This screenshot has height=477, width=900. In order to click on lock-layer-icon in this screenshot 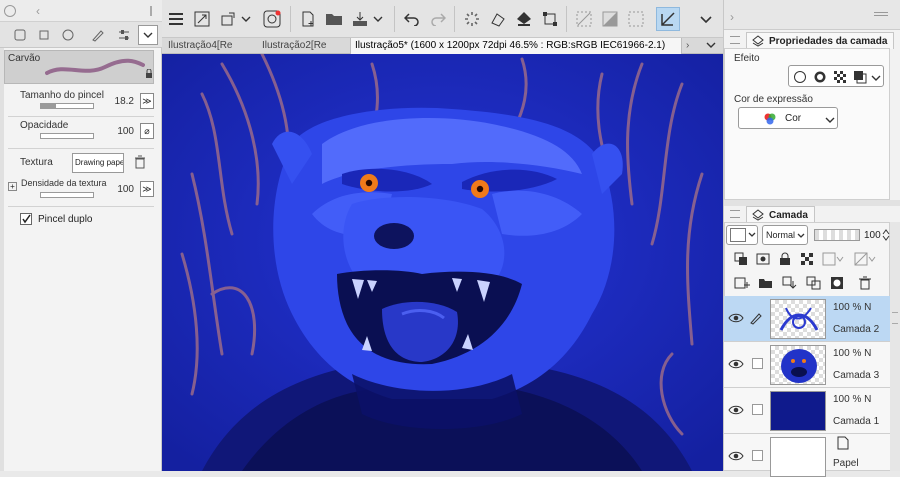, I will do `click(785, 259)`.